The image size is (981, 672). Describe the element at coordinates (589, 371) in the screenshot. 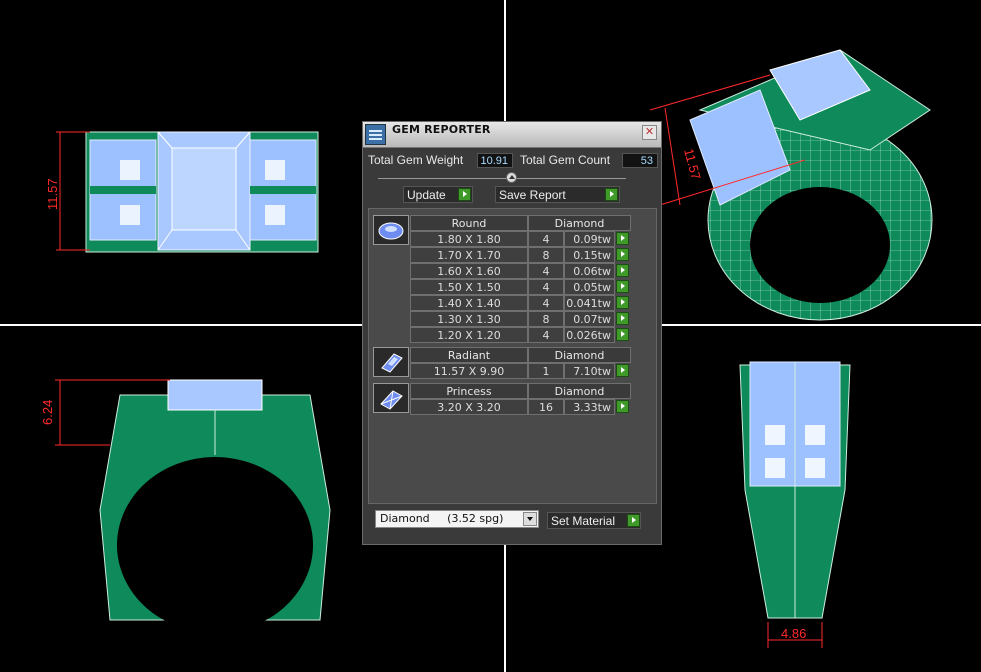

I see `gem-weight-cell: 7.10tw` at that location.